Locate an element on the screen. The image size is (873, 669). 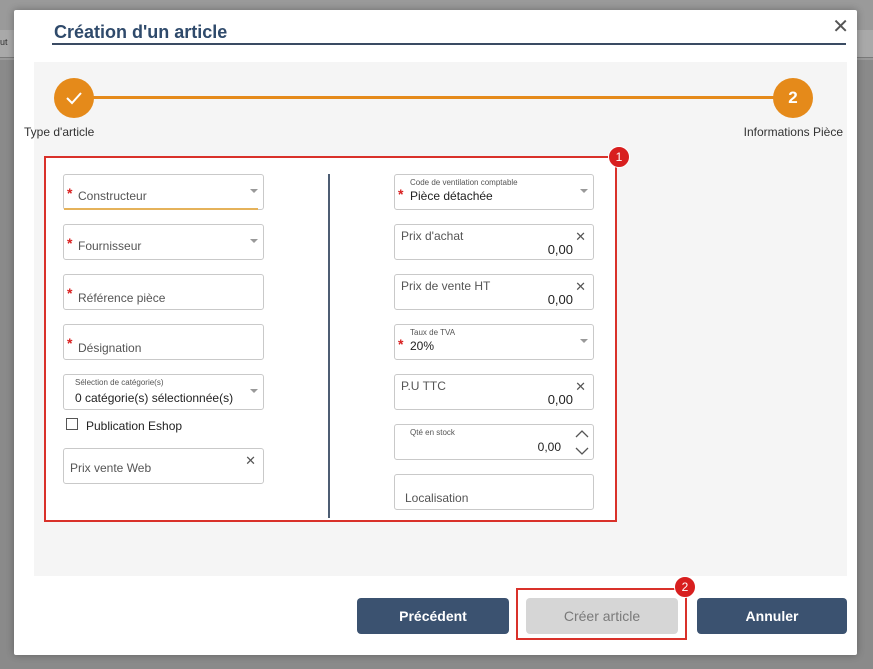
annuler-button: Annuler is located at coordinates (772, 616).